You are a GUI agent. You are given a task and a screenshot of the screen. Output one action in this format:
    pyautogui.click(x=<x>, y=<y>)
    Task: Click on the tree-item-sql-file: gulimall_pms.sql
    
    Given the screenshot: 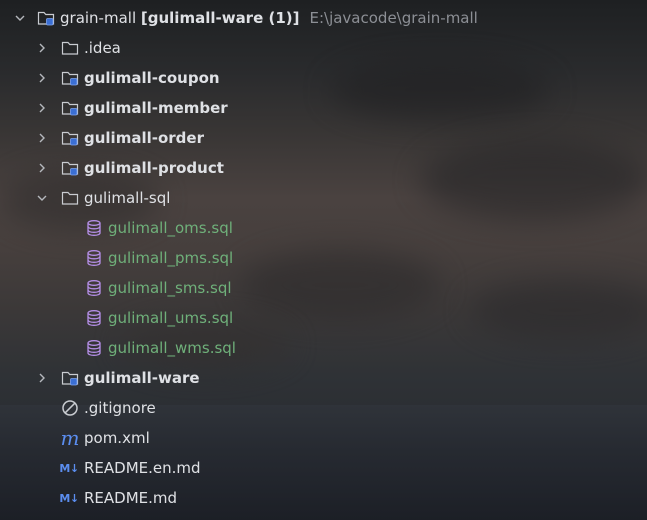 What is the action you would take?
    pyautogui.click(x=323, y=258)
    